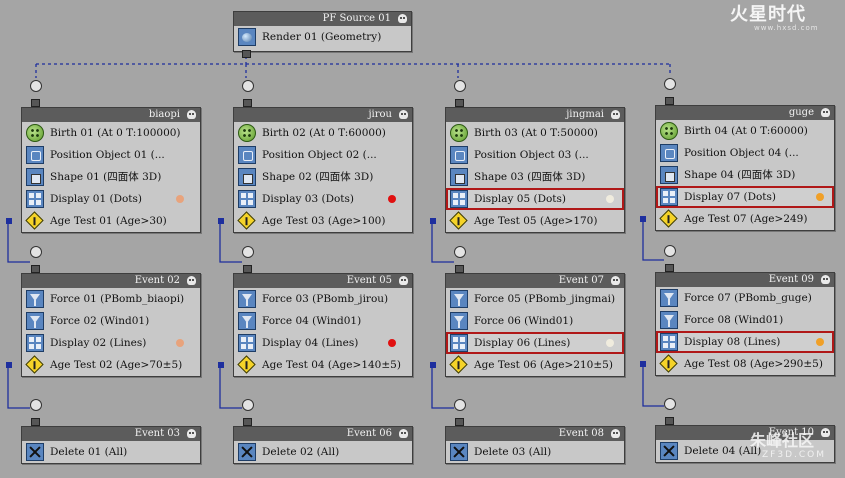  I want to click on operator-row: Display 02 (Lines), so click(111, 343).